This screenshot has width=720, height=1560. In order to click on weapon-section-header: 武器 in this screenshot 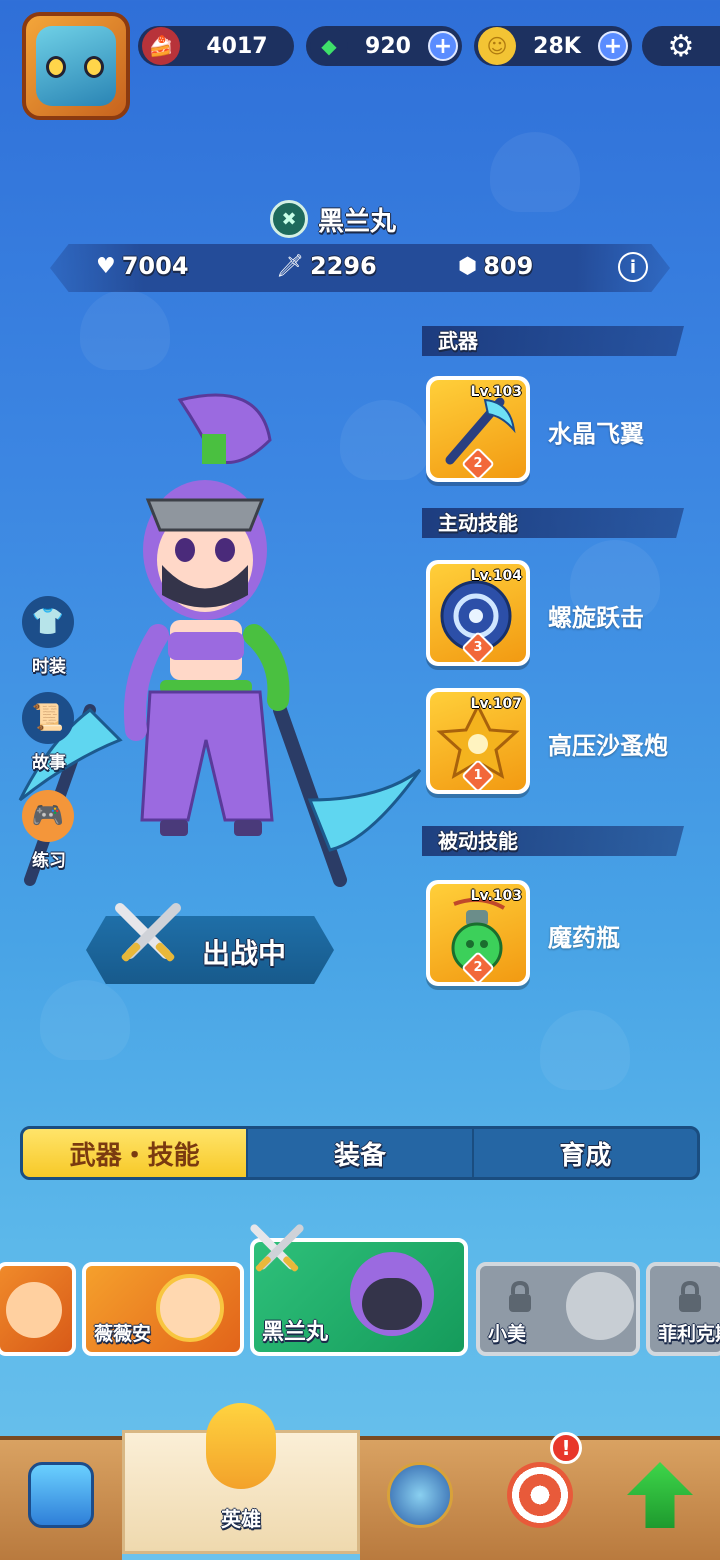, I will do `click(553, 341)`.